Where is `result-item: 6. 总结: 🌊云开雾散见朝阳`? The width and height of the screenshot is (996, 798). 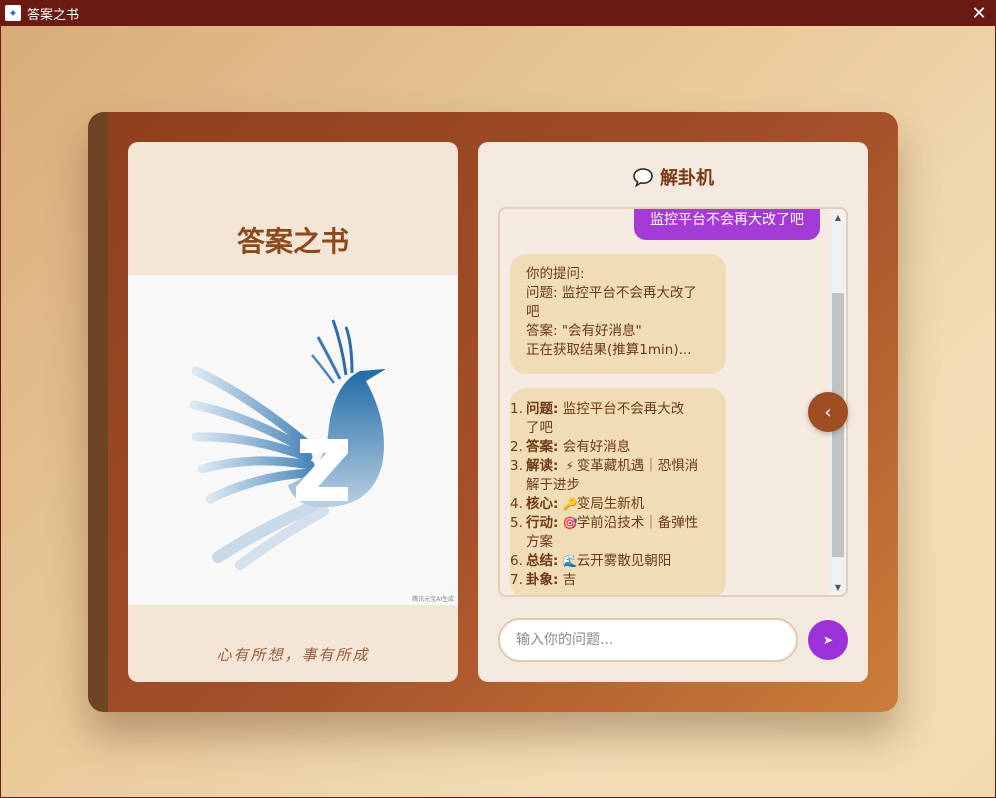
result-item: 6. 总结: 🌊云开雾散见朝阳 is located at coordinates (615, 561).